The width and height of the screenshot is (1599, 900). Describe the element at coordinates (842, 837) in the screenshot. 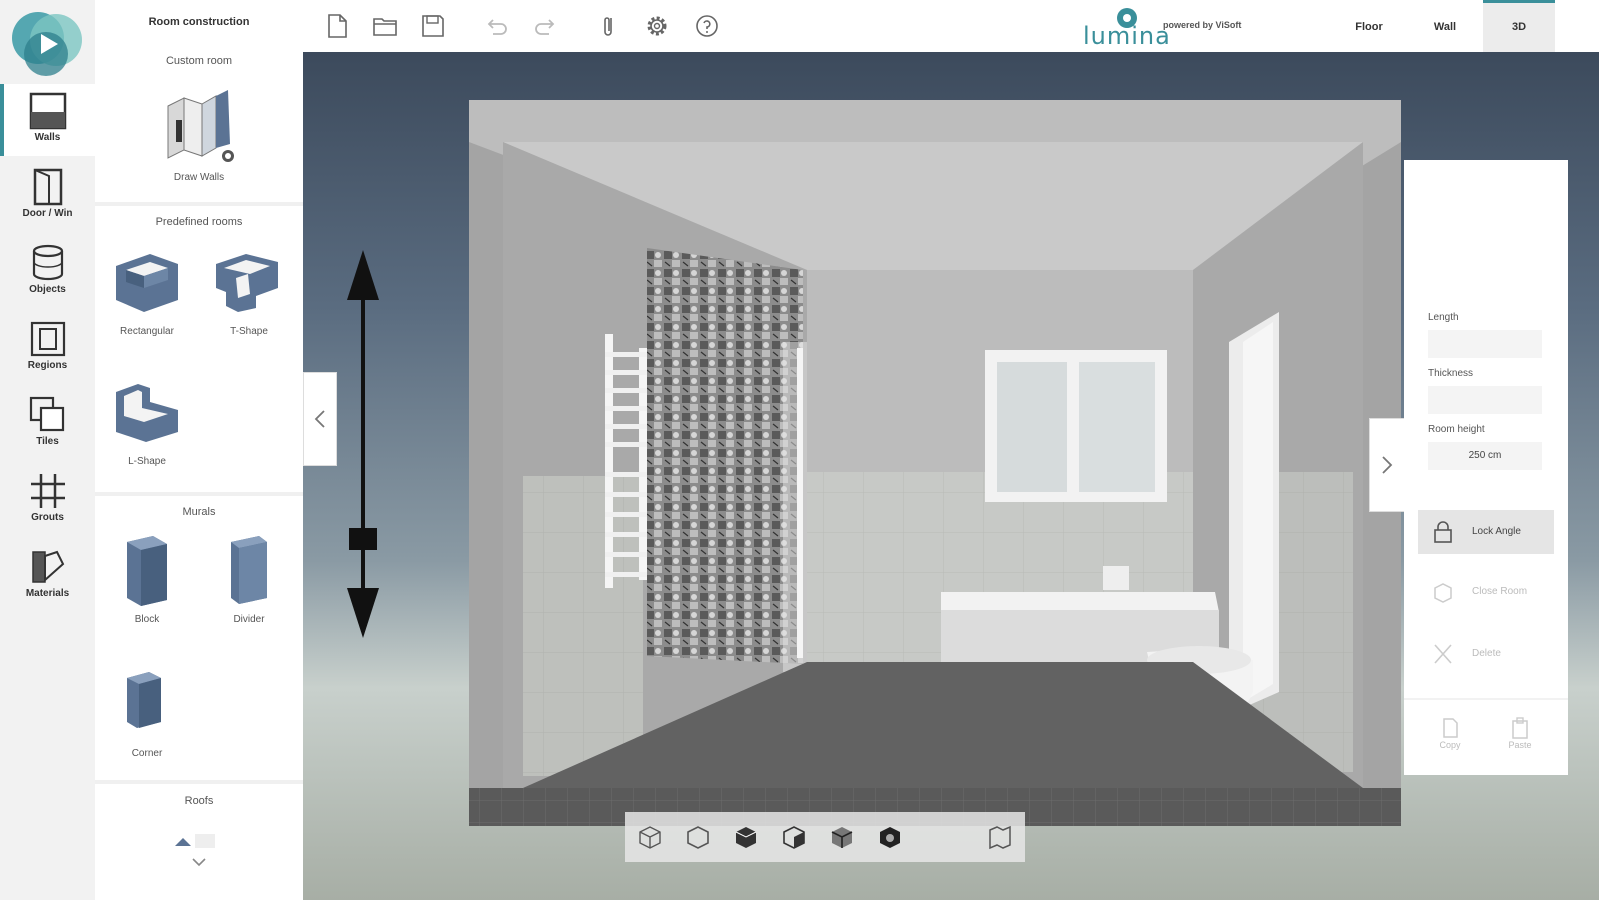

I see `cube-textured-icon` at that location.